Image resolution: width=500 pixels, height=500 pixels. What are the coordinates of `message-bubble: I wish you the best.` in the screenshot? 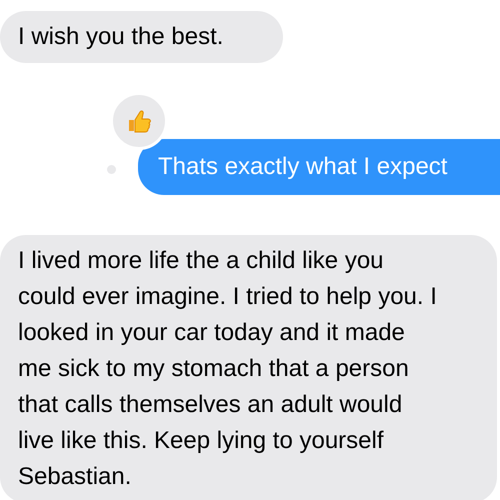 It's located at (142, 37).